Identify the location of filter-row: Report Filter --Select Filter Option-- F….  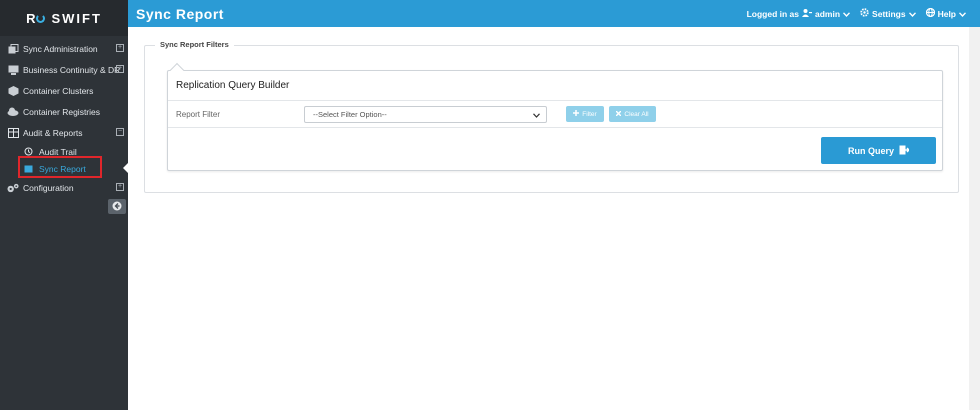
(555, 114).